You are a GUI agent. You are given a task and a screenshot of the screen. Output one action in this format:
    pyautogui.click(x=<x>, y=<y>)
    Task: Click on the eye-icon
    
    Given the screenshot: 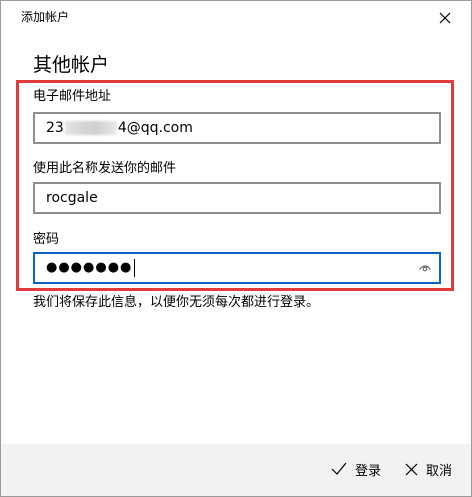 What is the action you would take?
    pyautogui.click(x=425, y=268)
    